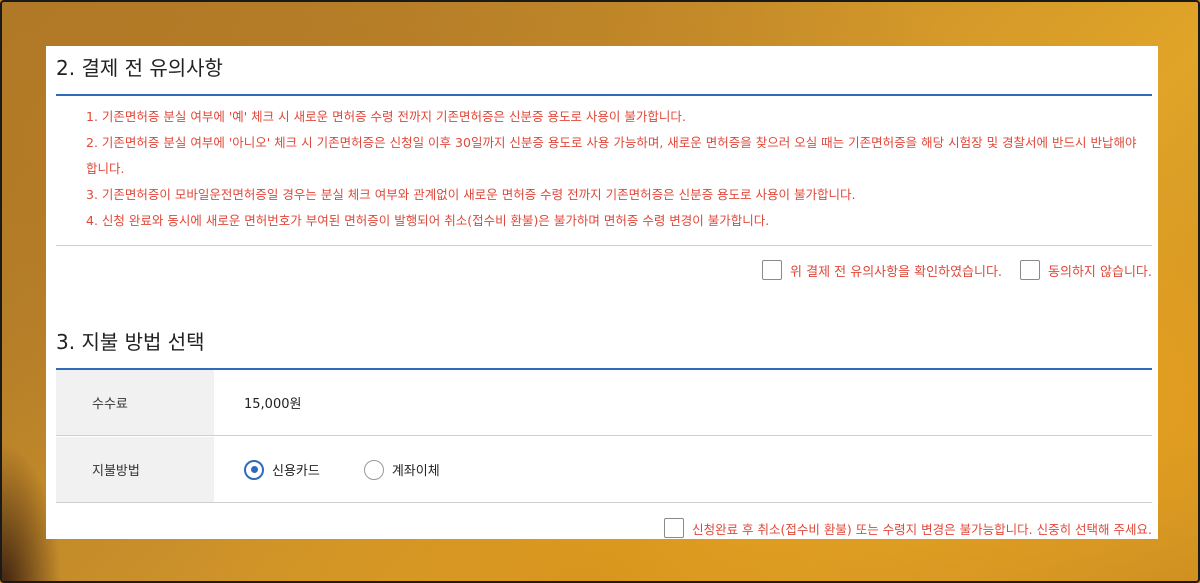 The height and width of the screenshot is (583, 1200). I want to click on notice-bottom-divider, so click(604, 245).